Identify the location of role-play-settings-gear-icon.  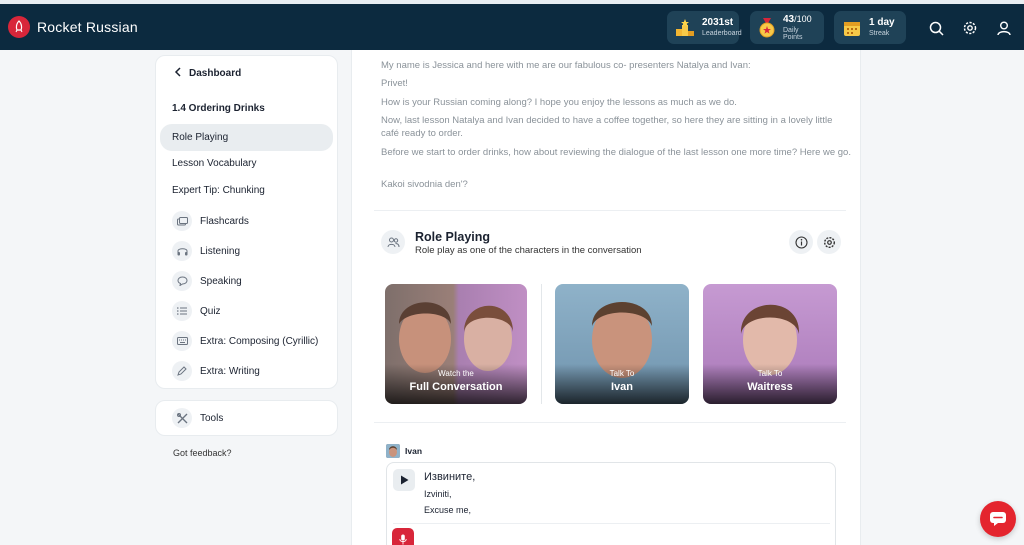
(829, 242).